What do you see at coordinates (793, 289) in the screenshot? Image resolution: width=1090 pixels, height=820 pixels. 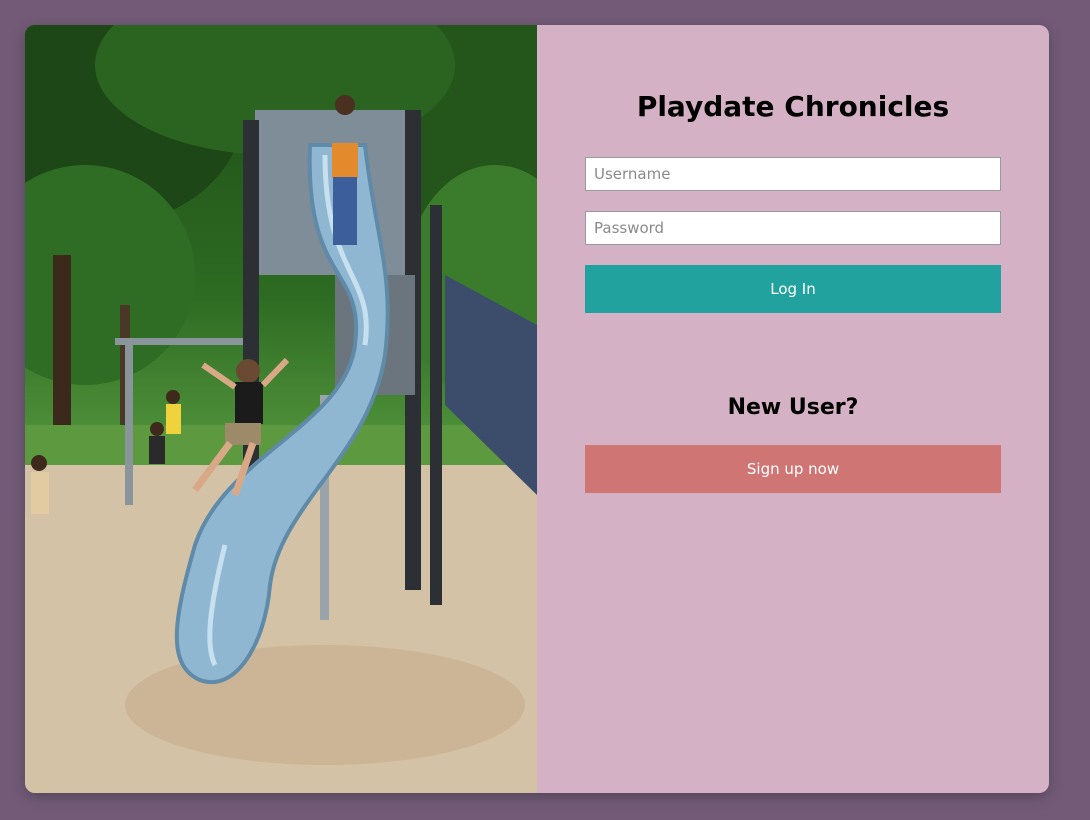 I see `login-button: Log In` at bounding box center [793, 289].